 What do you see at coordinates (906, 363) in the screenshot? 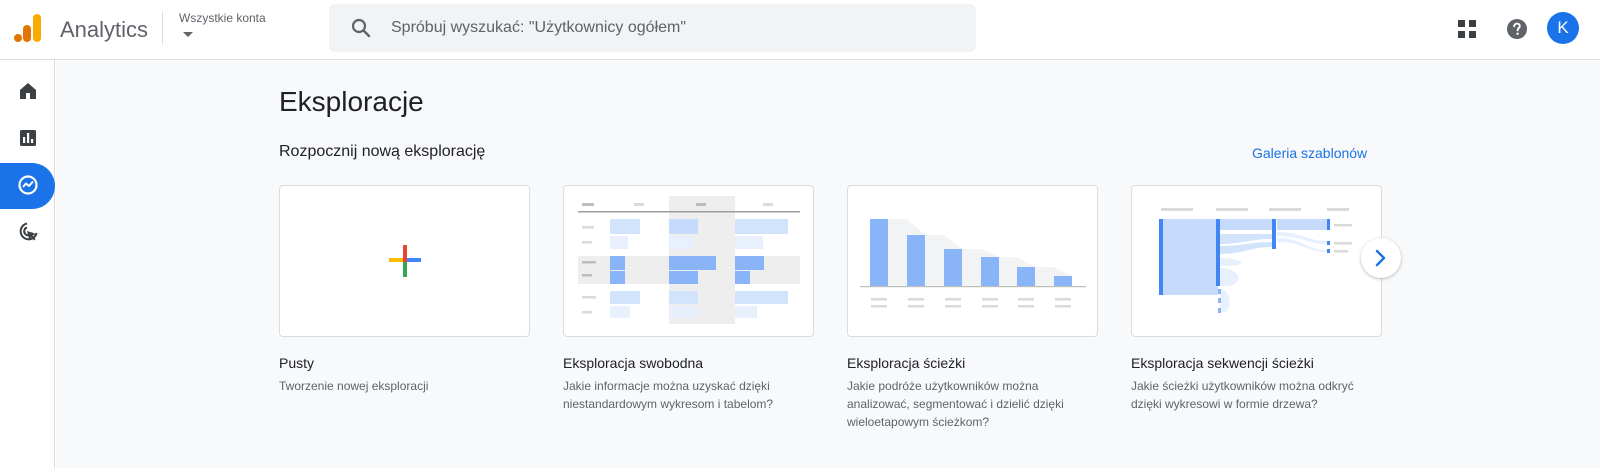
I see `card-title: Eksploracja ścieżki` at bounding box center [906, 363].